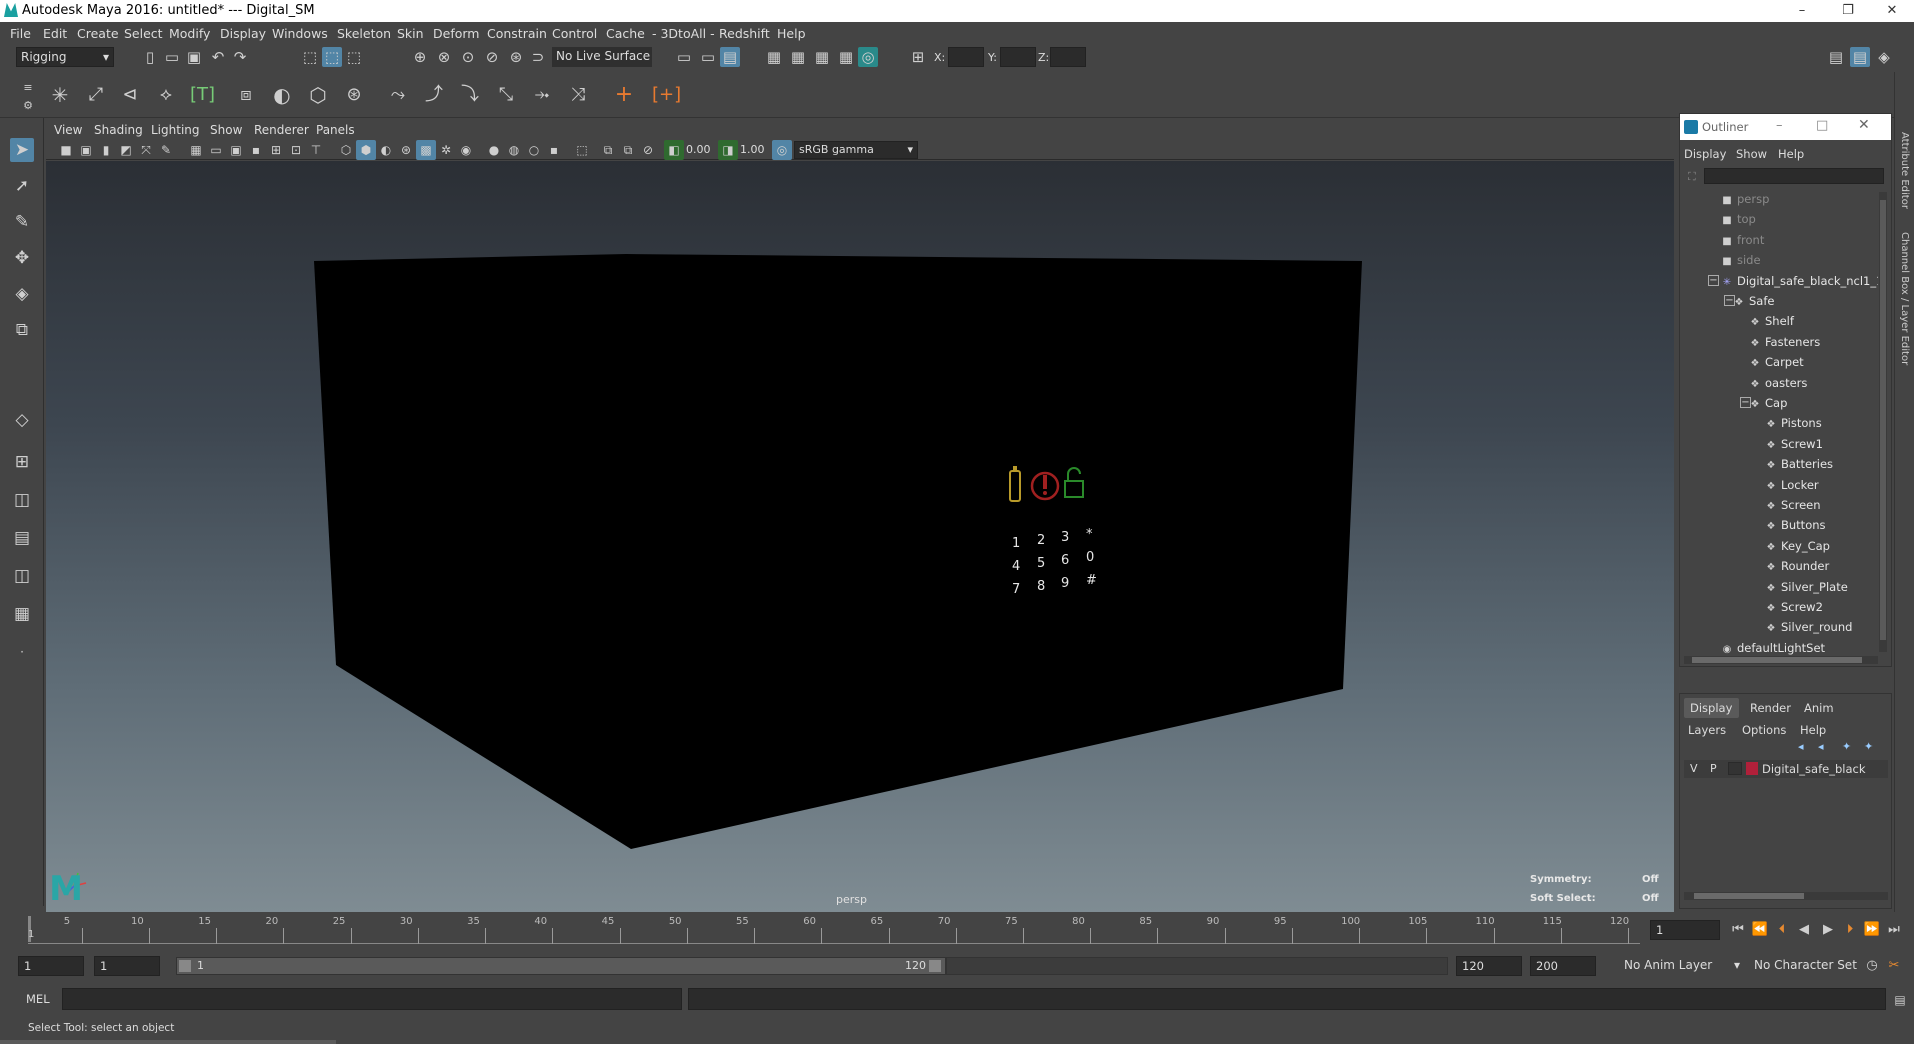 The image size is (1914, 1044). What do you see at coordinates (51, 966) in the screenshot?
I see `animation-start-field: 1` at bounding box center [51, 966].